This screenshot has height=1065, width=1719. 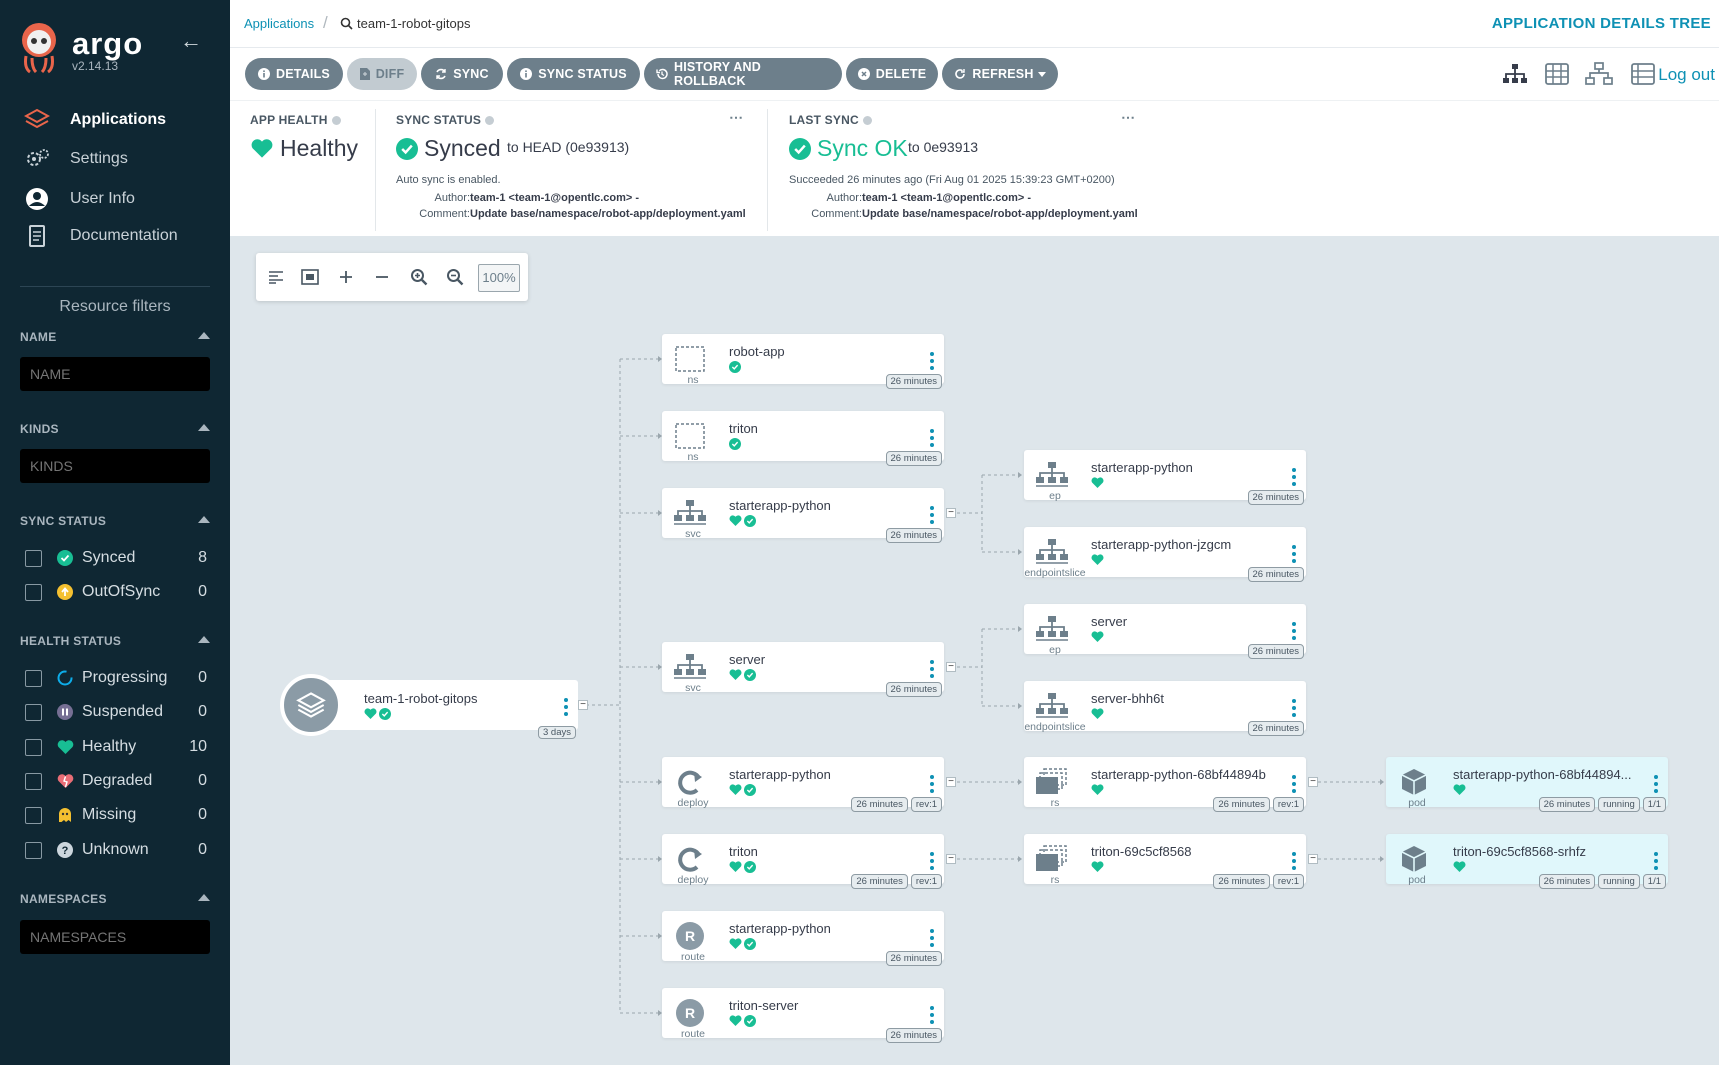 What do you see at coordinates (693, 534) in the screenshot?
I see `node-kind: svc` at bounding box center [693, 534].